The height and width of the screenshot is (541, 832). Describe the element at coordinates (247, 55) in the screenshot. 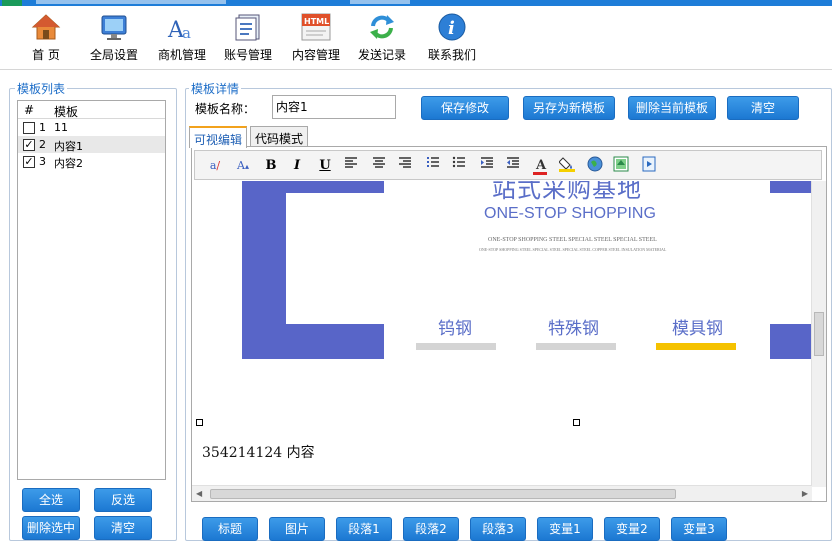

I see `toolbar-account-label: 账号管理` at that location.